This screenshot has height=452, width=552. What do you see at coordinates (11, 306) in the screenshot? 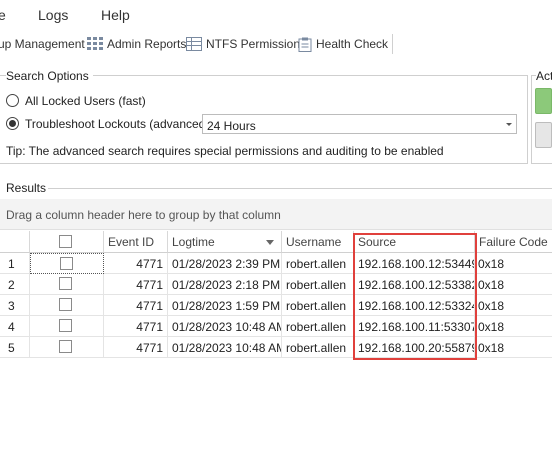
I see `row-number: 3` at bounding box center [11, 306].